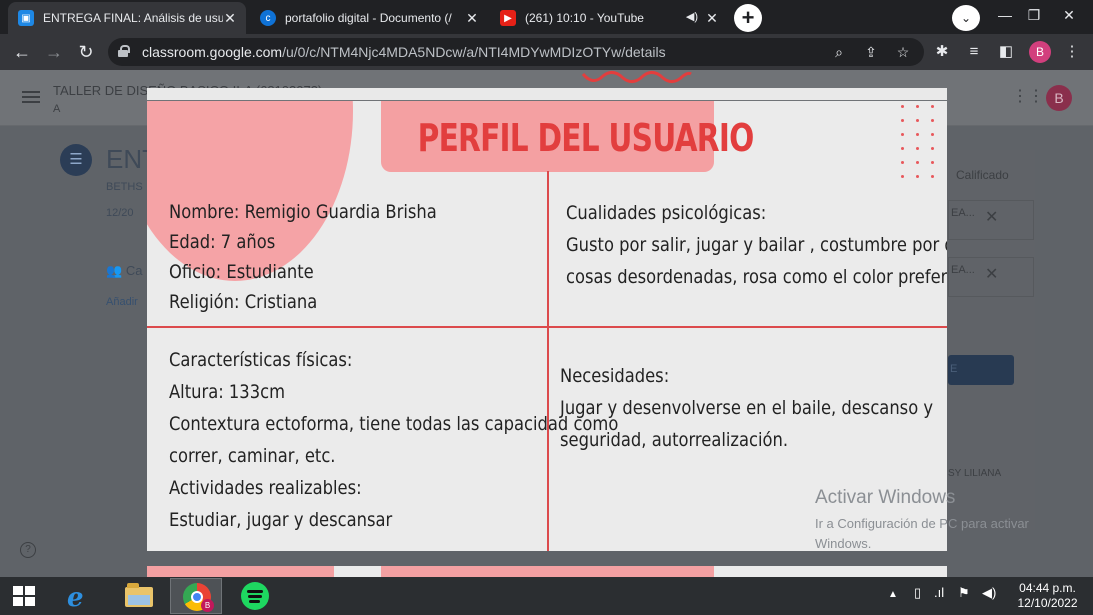 This screenshot has width=1093, height=615. Describe the element at coordinates (261, 360) in the screenshot. I see `section-heading: Características físicas:` at that location.